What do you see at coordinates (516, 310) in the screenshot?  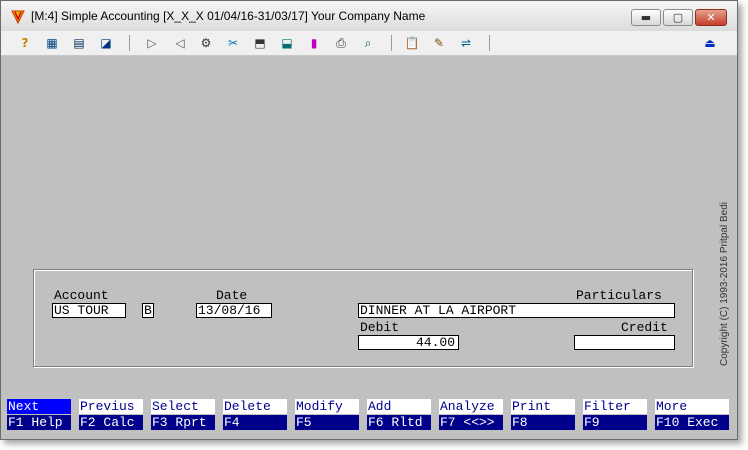 I see `particulars-field: DINNER AT LA AIRPORT` at bounding box center [516, 310].